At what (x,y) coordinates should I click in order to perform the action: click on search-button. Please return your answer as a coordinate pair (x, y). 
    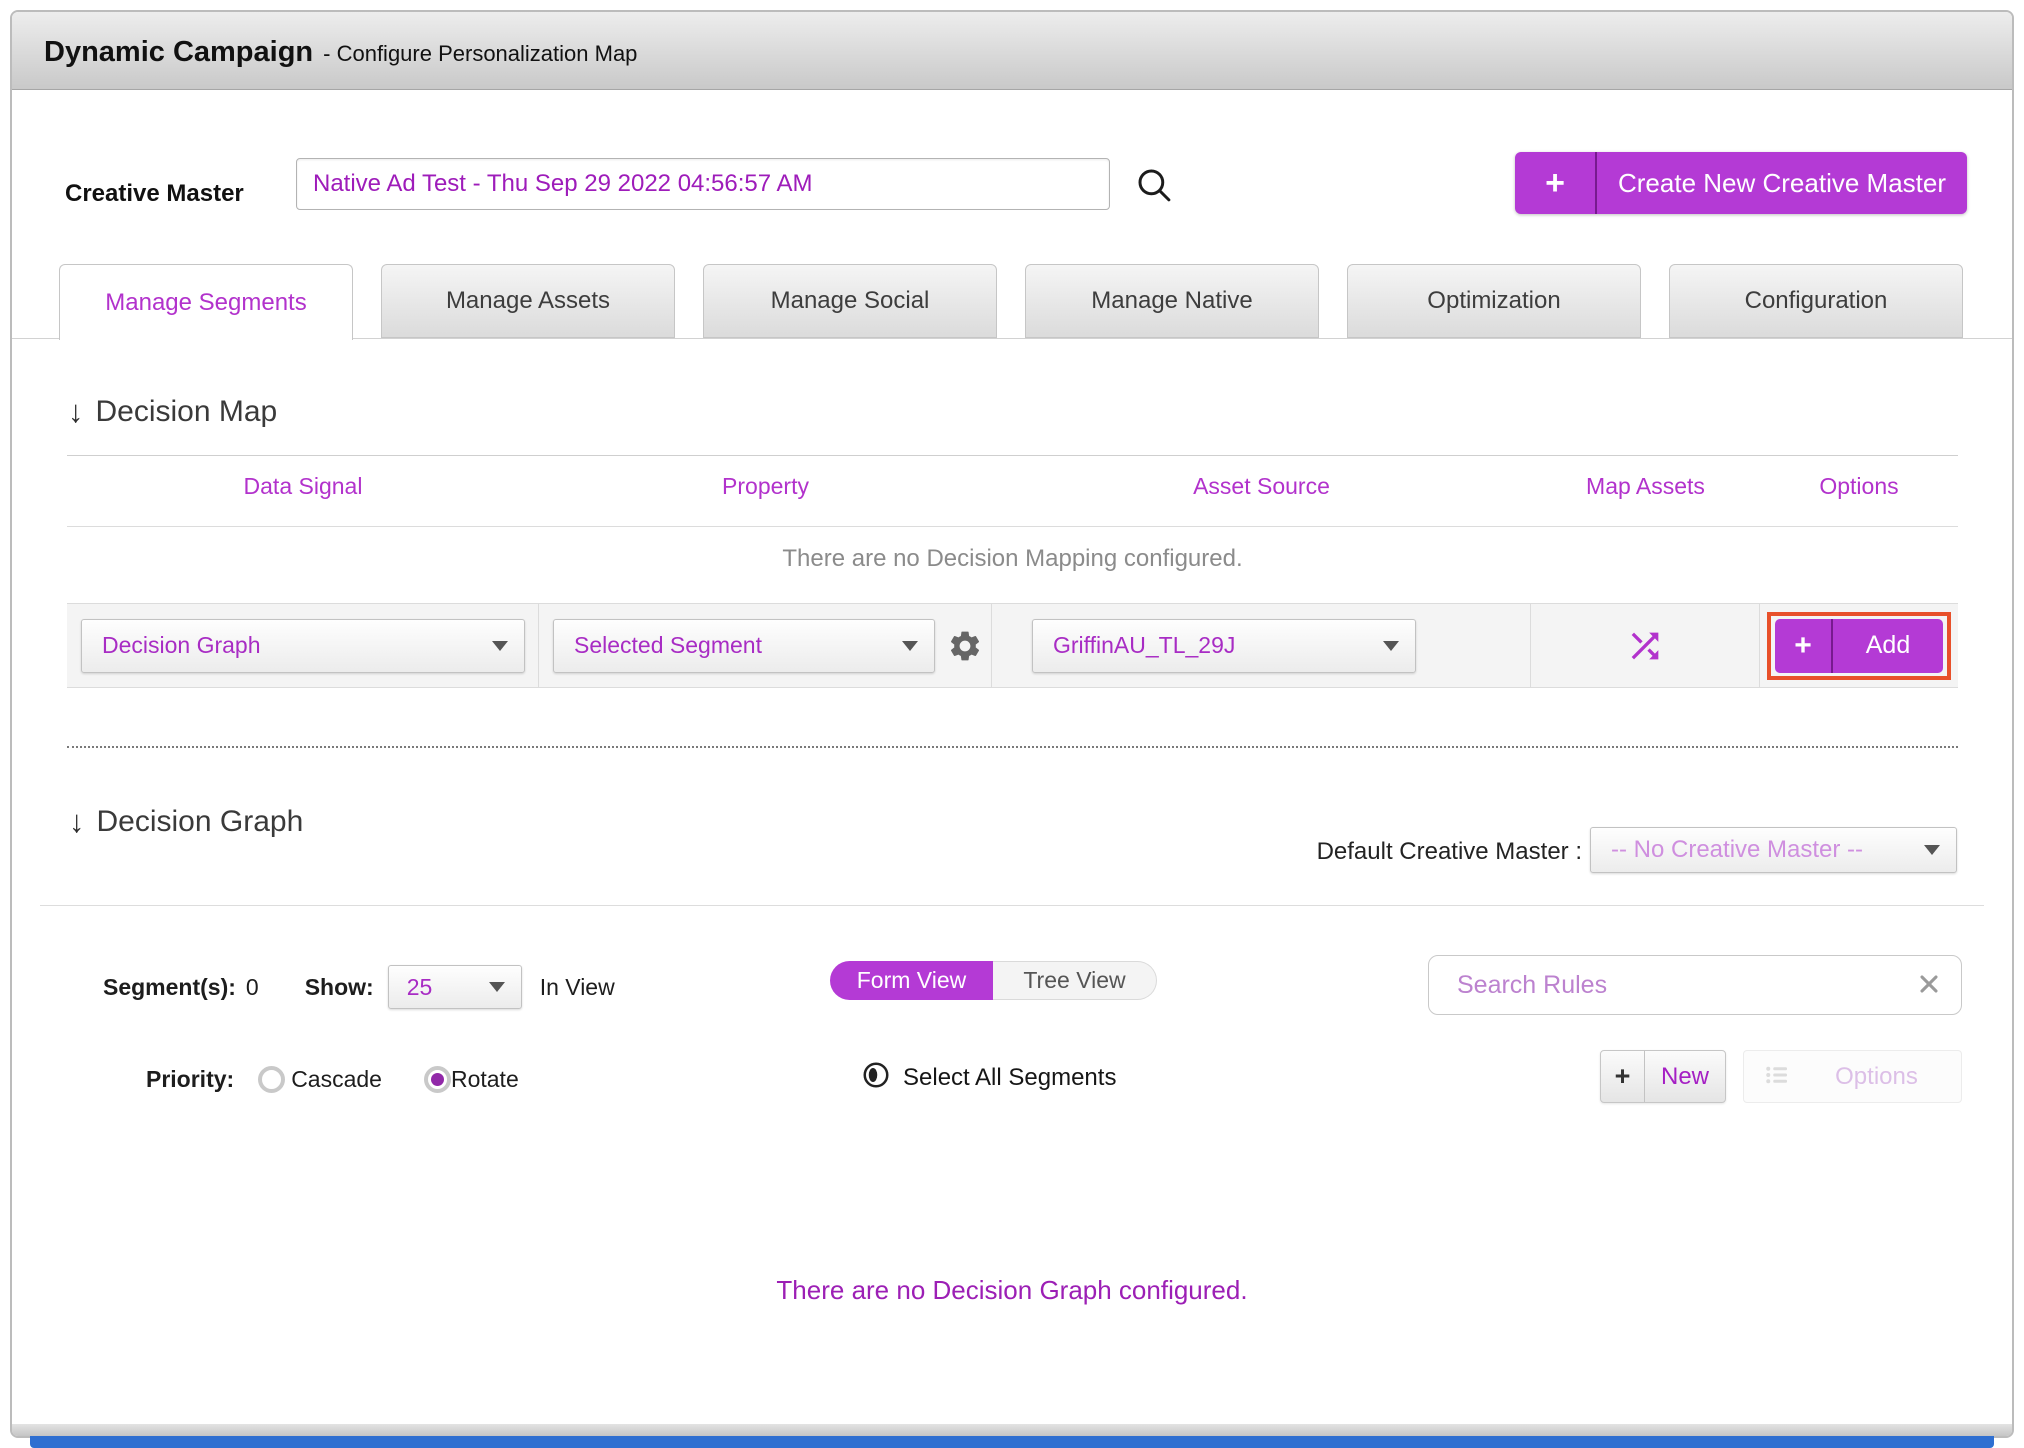
    Looking at the image, I should click on (1154, 186).